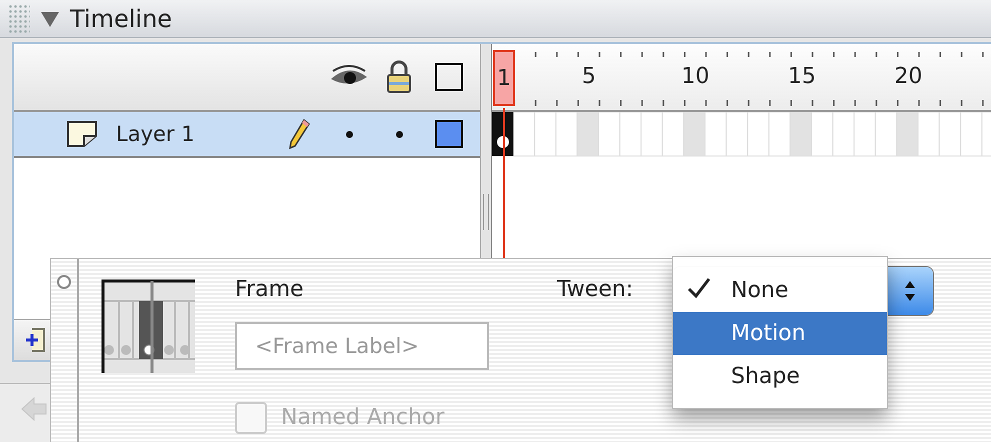 The height and width of the screenshot is (442, 991). What do you see at coordinates (362, 418) in the screenshot?
I see `named-anchor-label: Named Anchor` at bounding box center [362, 418].